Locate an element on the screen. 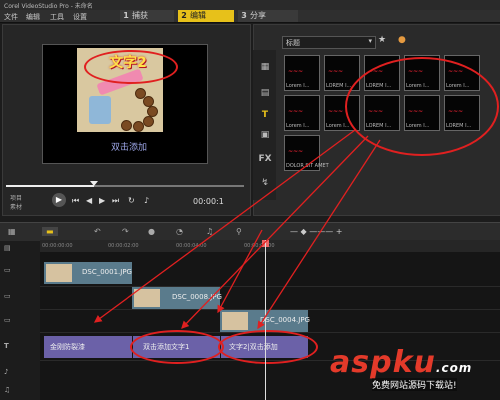 The width and height of the screenshot is (500, 400). category-select: 标题 ▾ is located at coordinates (329, 42).